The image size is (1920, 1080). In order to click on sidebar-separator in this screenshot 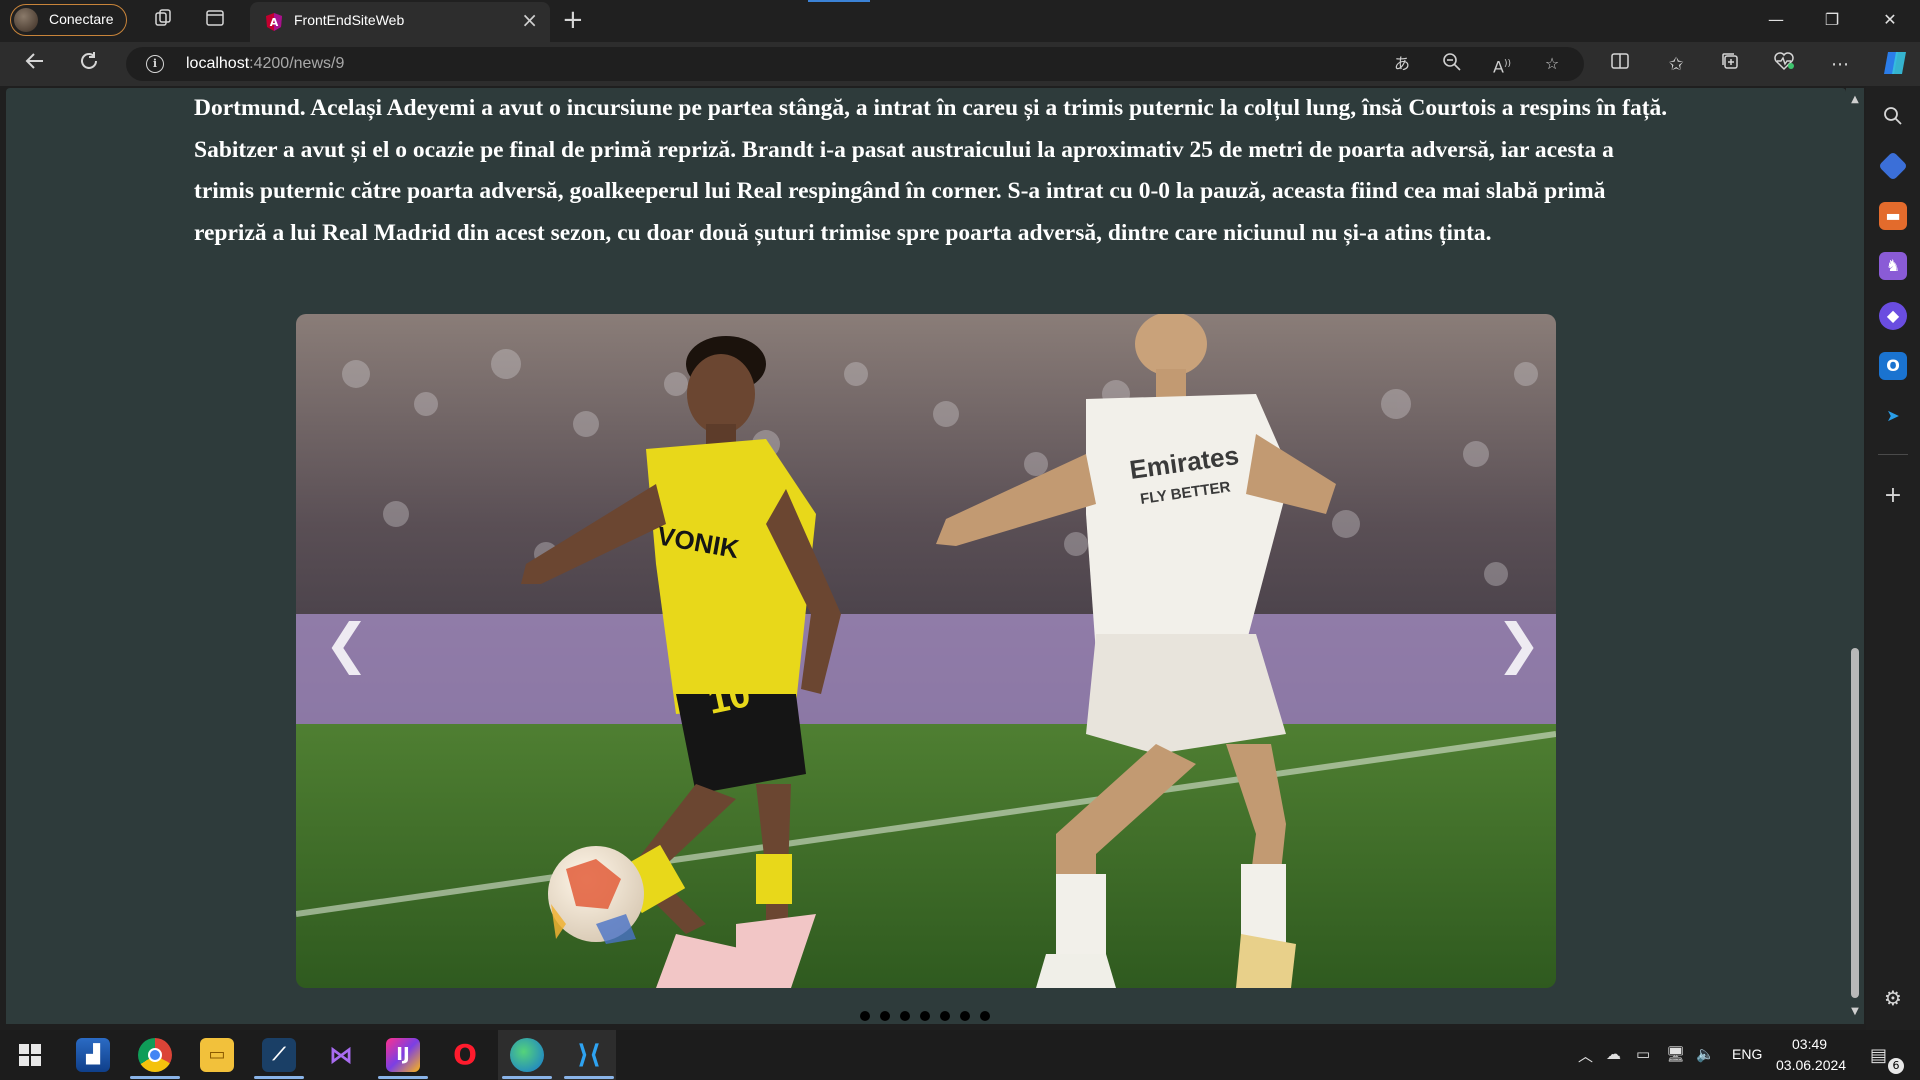, I will do `click(1893, 454)`.